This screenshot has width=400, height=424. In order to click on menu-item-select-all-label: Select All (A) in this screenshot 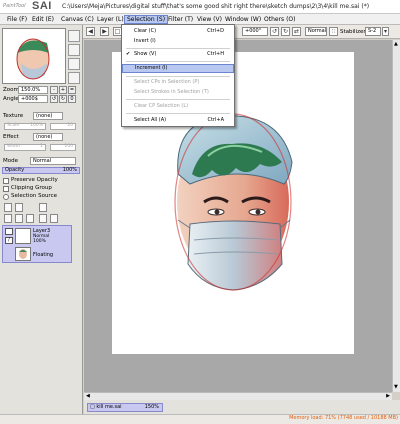, I will do `click(150, 120)`.